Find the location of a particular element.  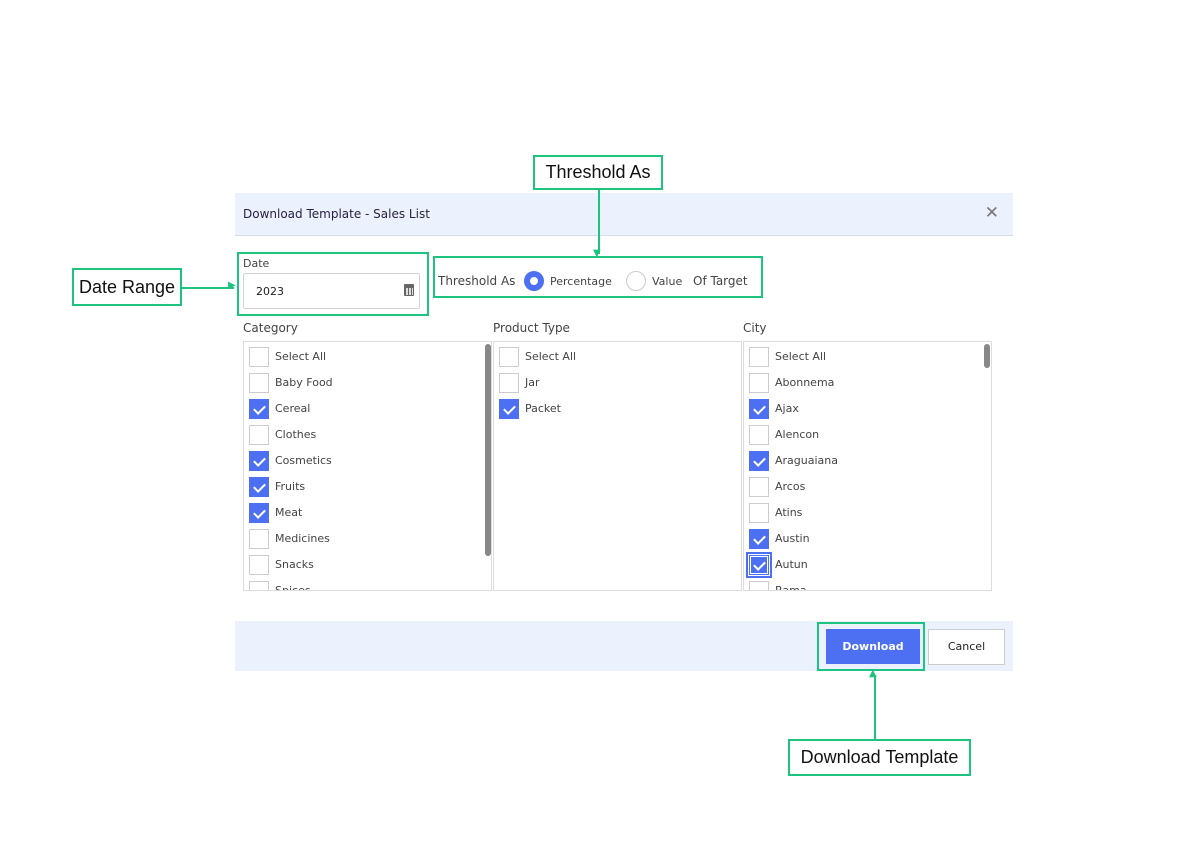

list-item: Fruits is located at coordinates (364, 490).